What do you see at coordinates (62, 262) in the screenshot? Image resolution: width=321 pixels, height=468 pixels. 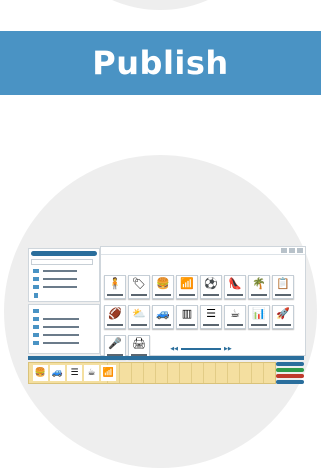 I see `search-input` at bounding box center [62, 262].